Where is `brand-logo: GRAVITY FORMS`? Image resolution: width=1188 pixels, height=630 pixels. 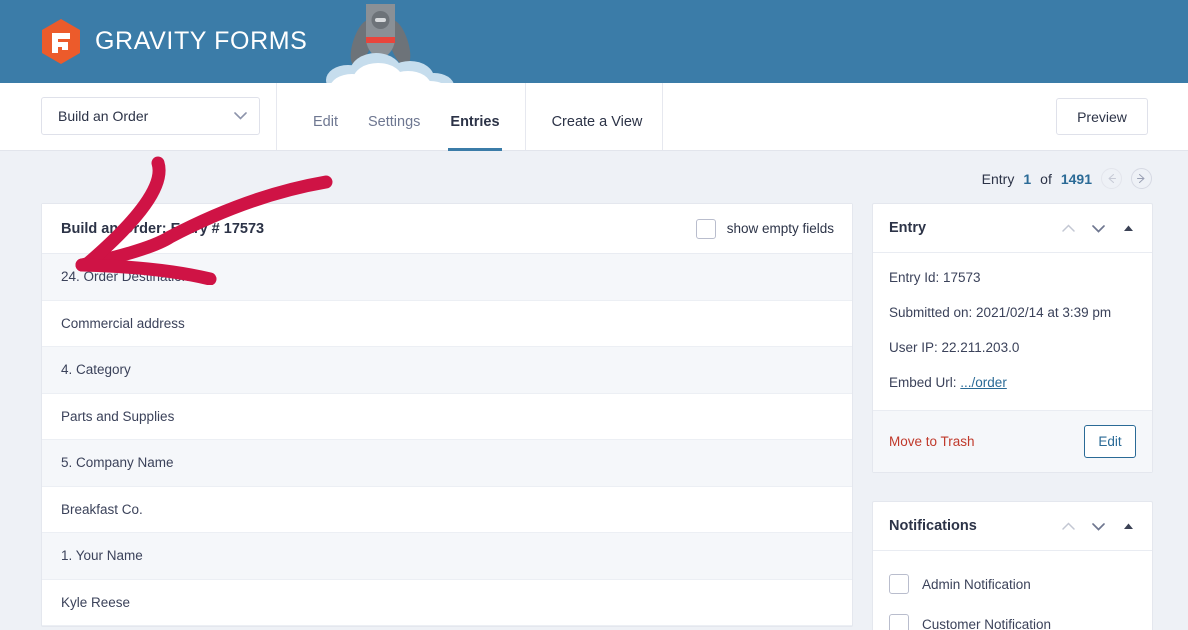 brand-logo: GRAVITY FORMS is located at coordinates (174, 41).